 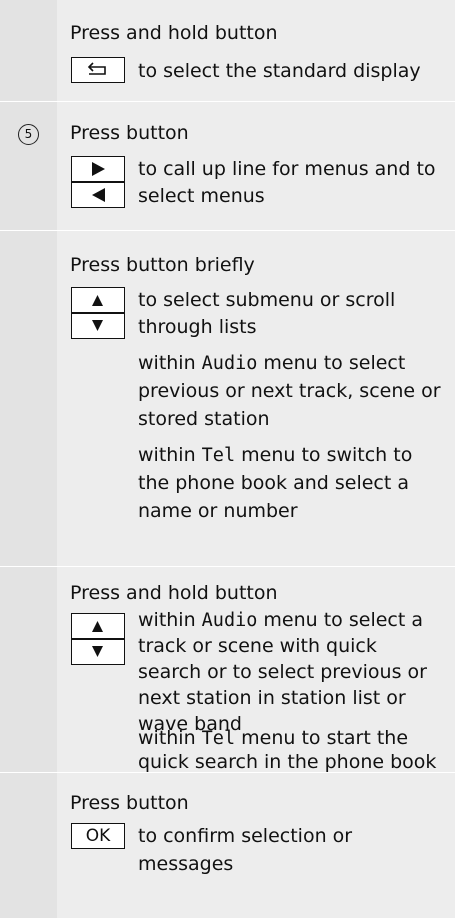 What do you see at coordinates (204, 419) in the screenshot?
I see `audio-description-line: stored station` at bounding box center [204, 419].